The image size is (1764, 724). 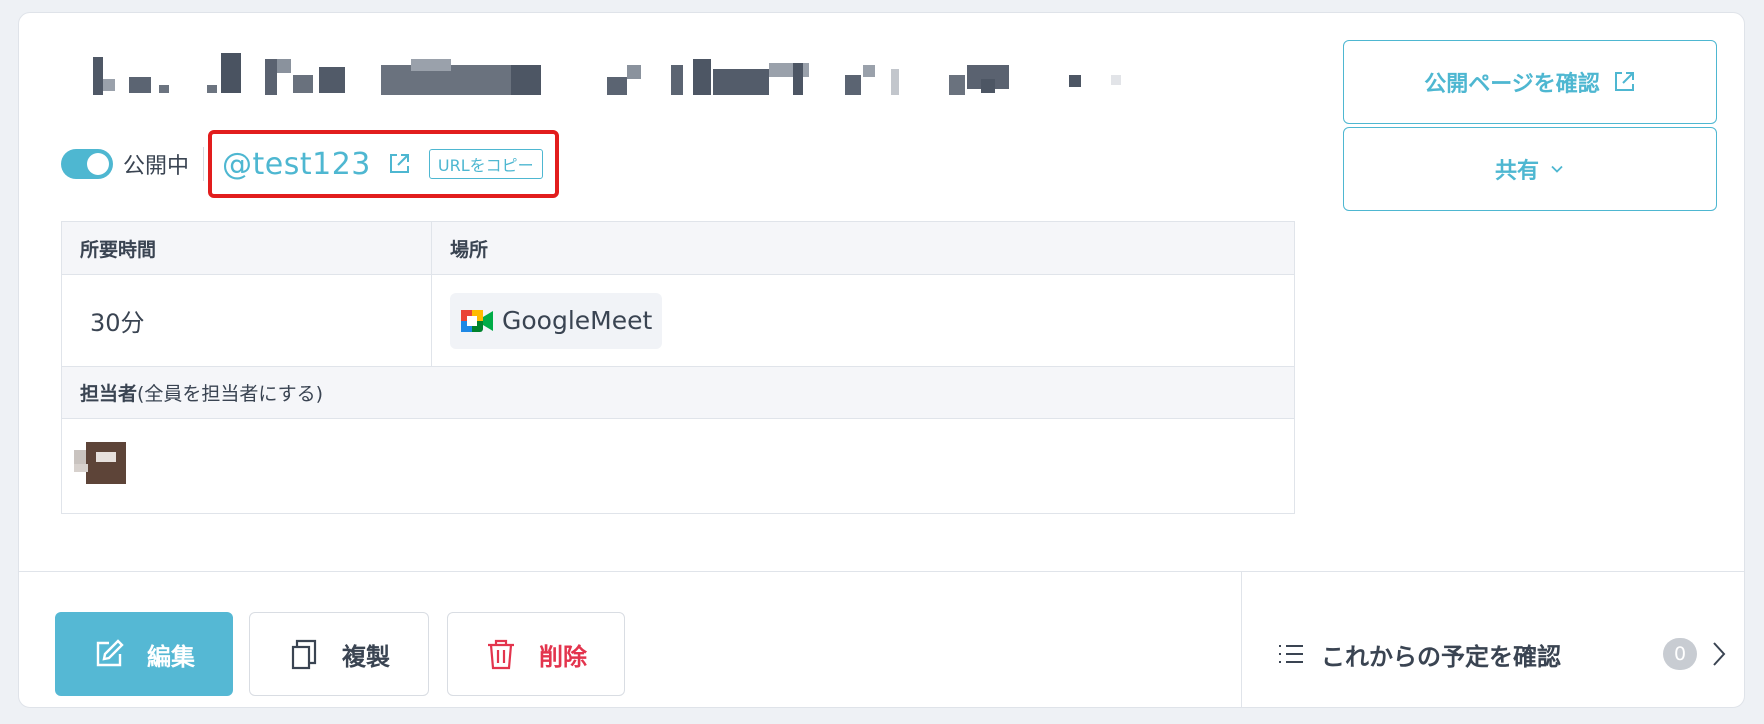 I want to click on publish-toggle, so click(x=87, y=164).